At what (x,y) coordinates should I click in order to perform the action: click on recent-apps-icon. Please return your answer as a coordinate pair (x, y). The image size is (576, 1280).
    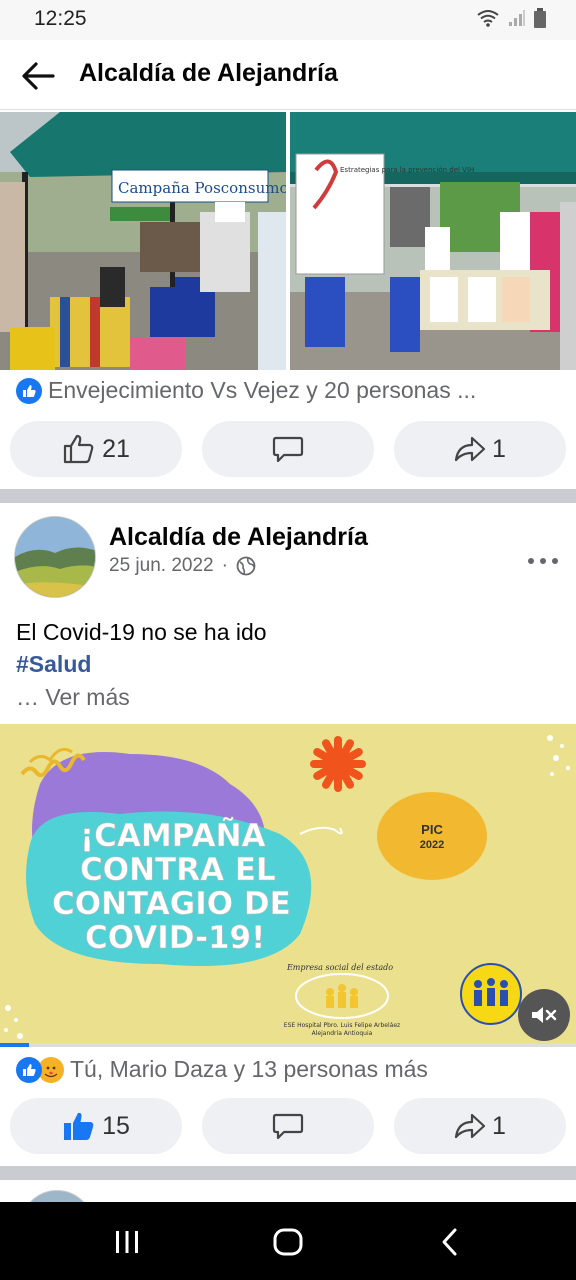
    Looking at the image, I should click on (127, 1242).